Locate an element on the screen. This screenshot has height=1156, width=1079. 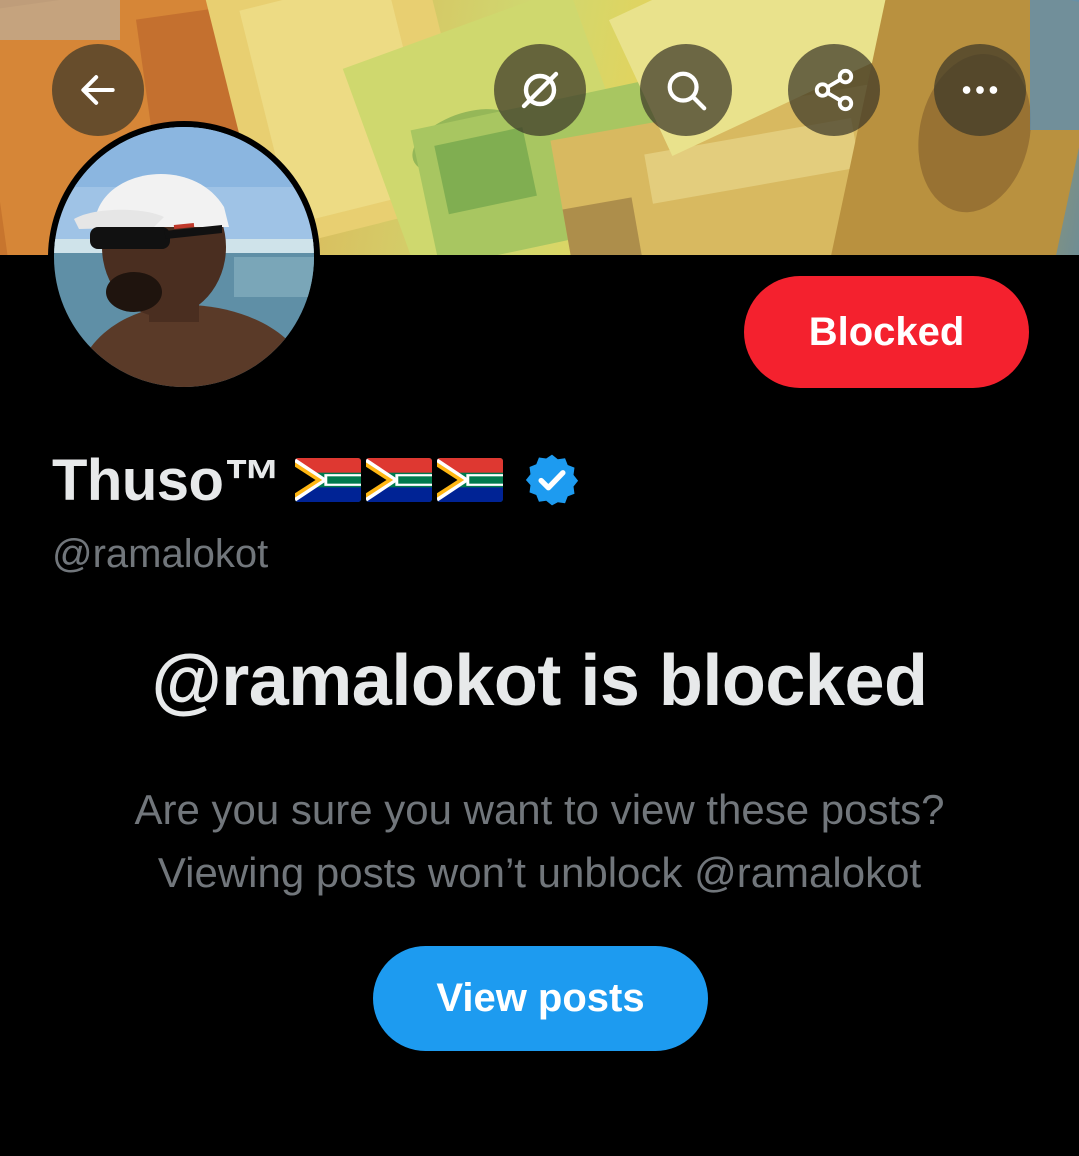
profile-handle: @ramalokot is located at coordinates (160, 554).